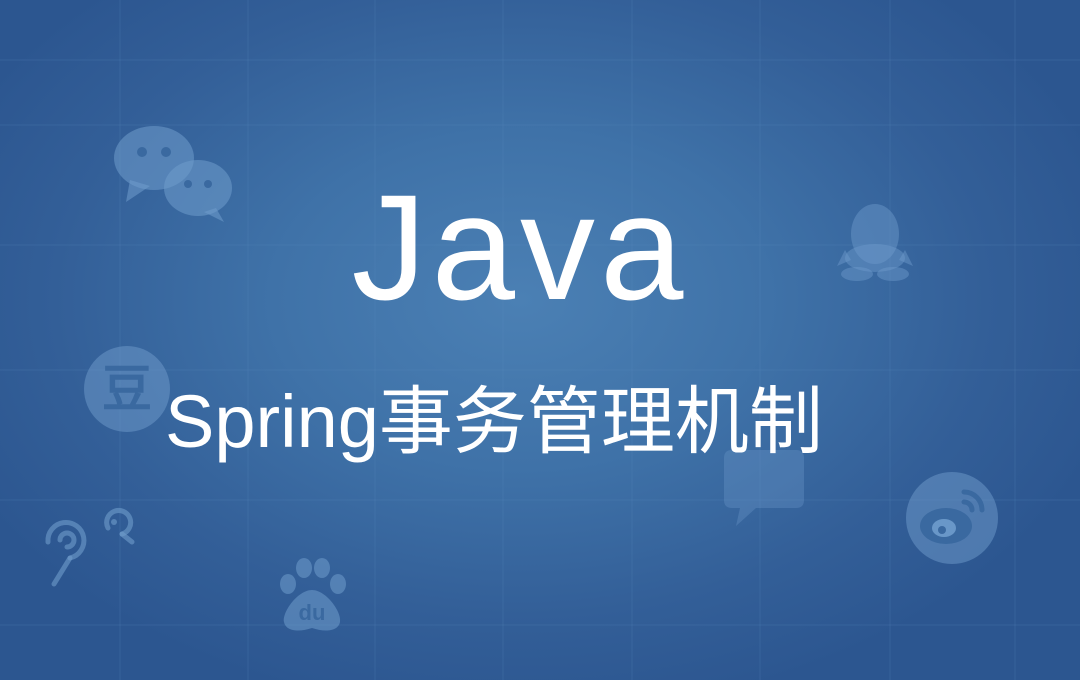 The image size is (1080, 680). I want to click on baidu-icon: du, so click(312, 595).